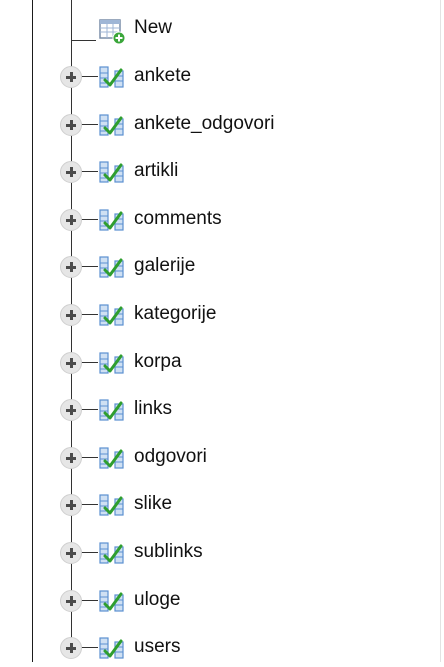 The image size is (444, 667). I want to click on tree-item-kategorije: kategorije, so click(222, 314).